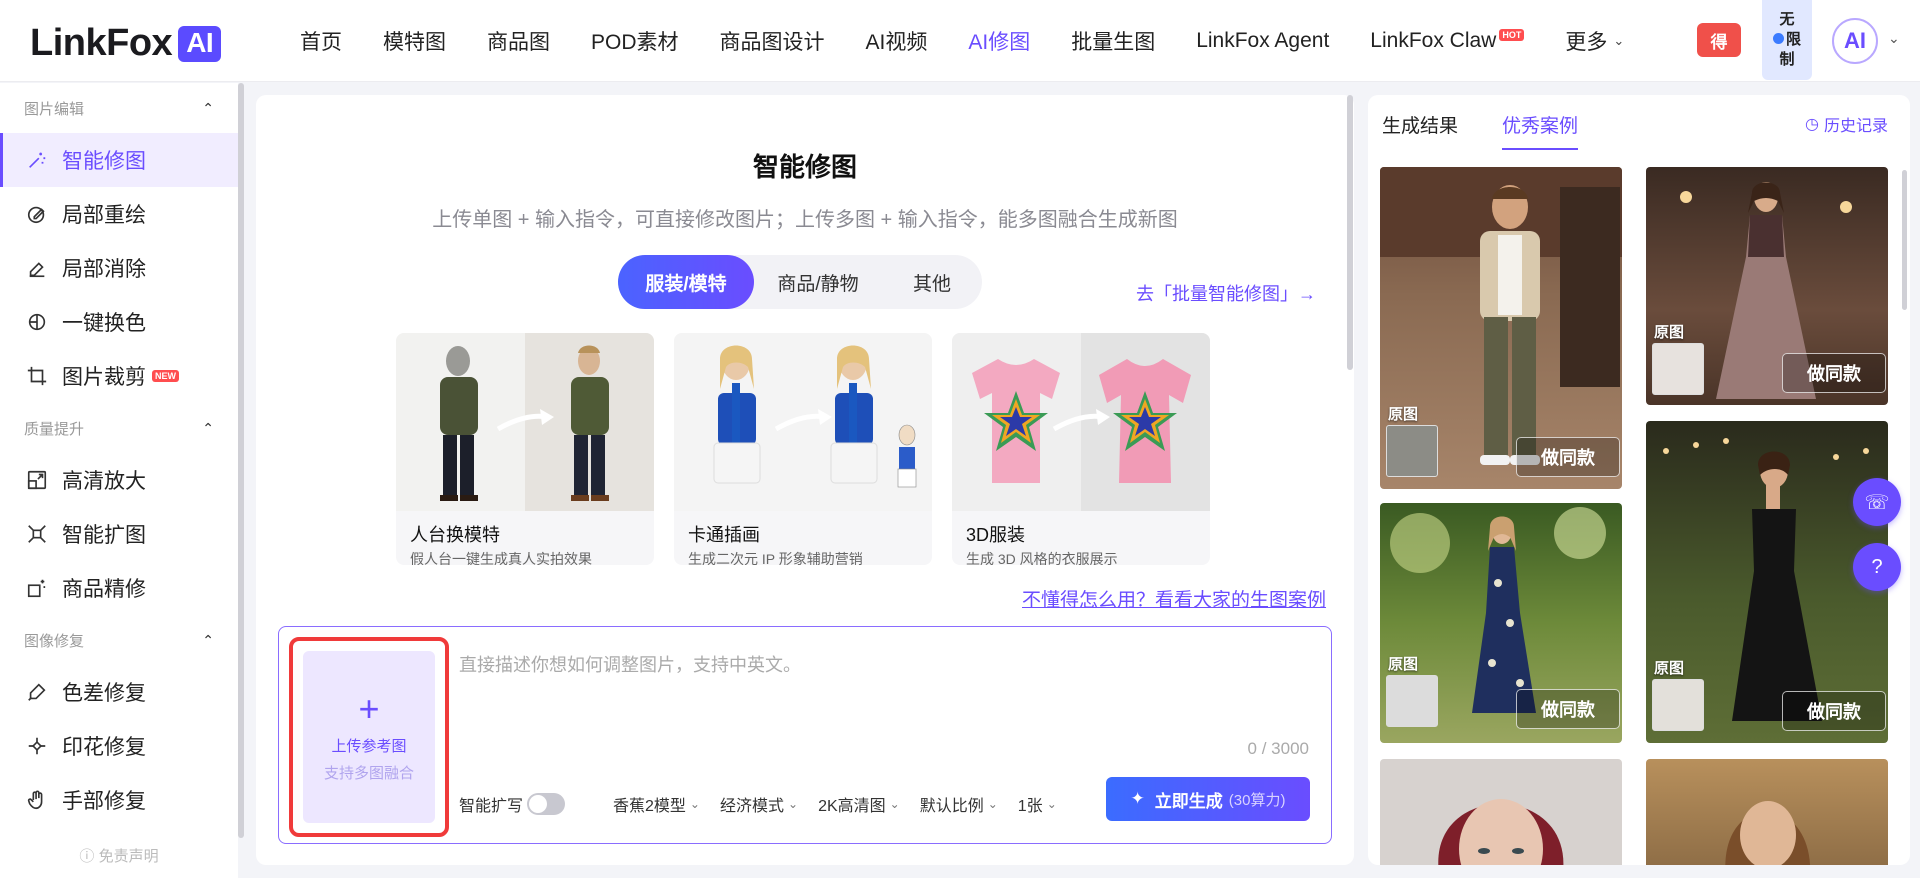 The height and width of the screenshot is (878, 1920). What do you see at coordinates (104, 481) in the screenshot?
I see `sidebar-item-label: 高清放大` at bounding box center [104, 481].